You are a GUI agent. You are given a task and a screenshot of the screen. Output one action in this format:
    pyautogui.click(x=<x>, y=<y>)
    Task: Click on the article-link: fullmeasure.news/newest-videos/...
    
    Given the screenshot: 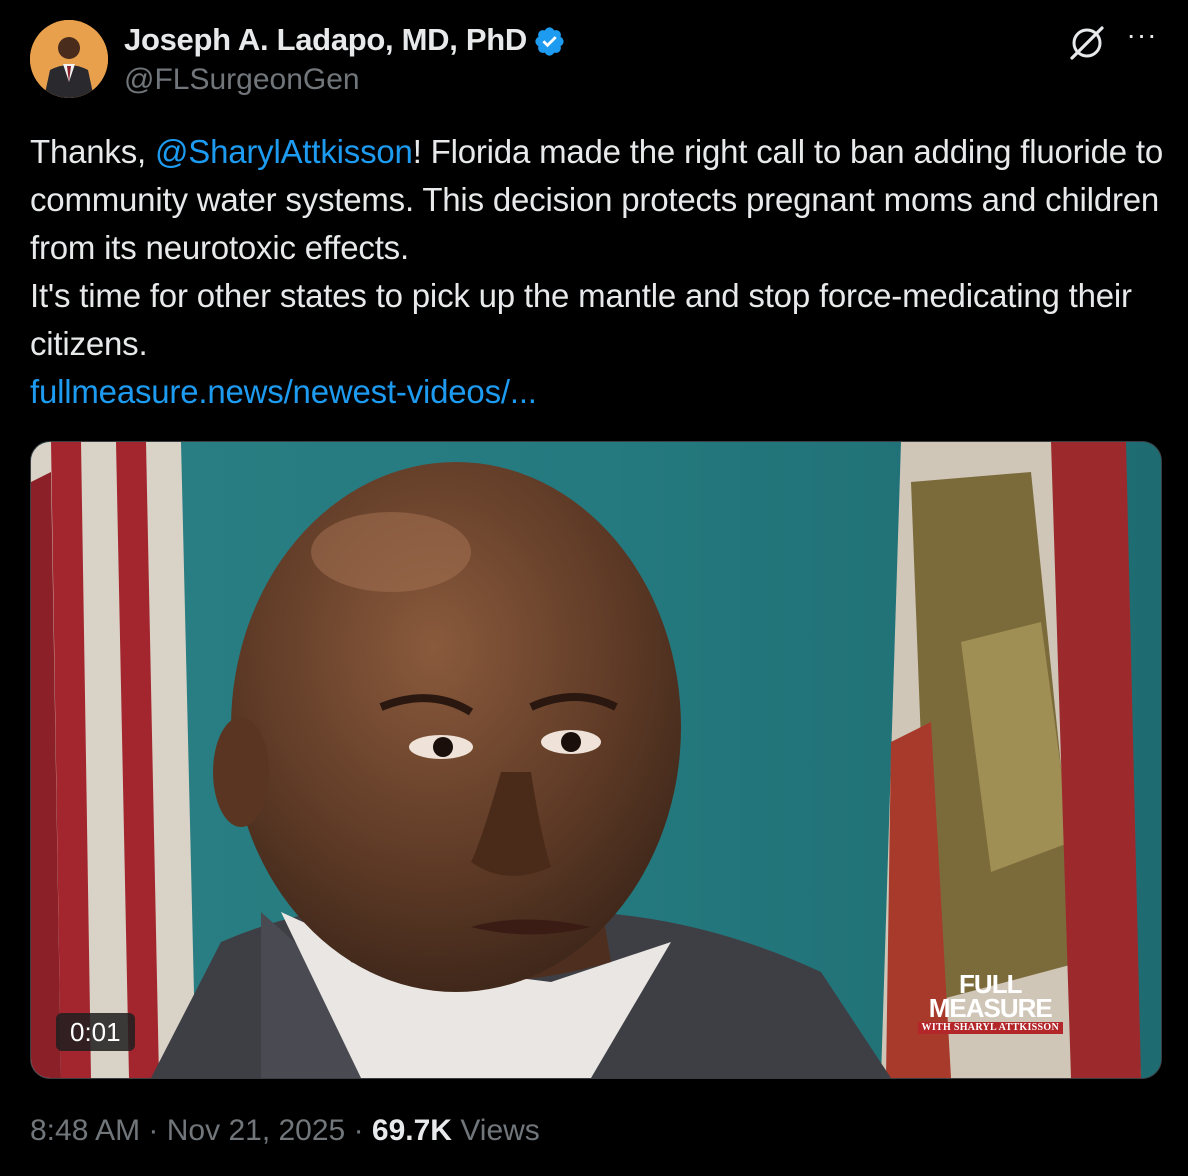 What is the action you would take?
    pyautogui.click(x=283, y=391)
    